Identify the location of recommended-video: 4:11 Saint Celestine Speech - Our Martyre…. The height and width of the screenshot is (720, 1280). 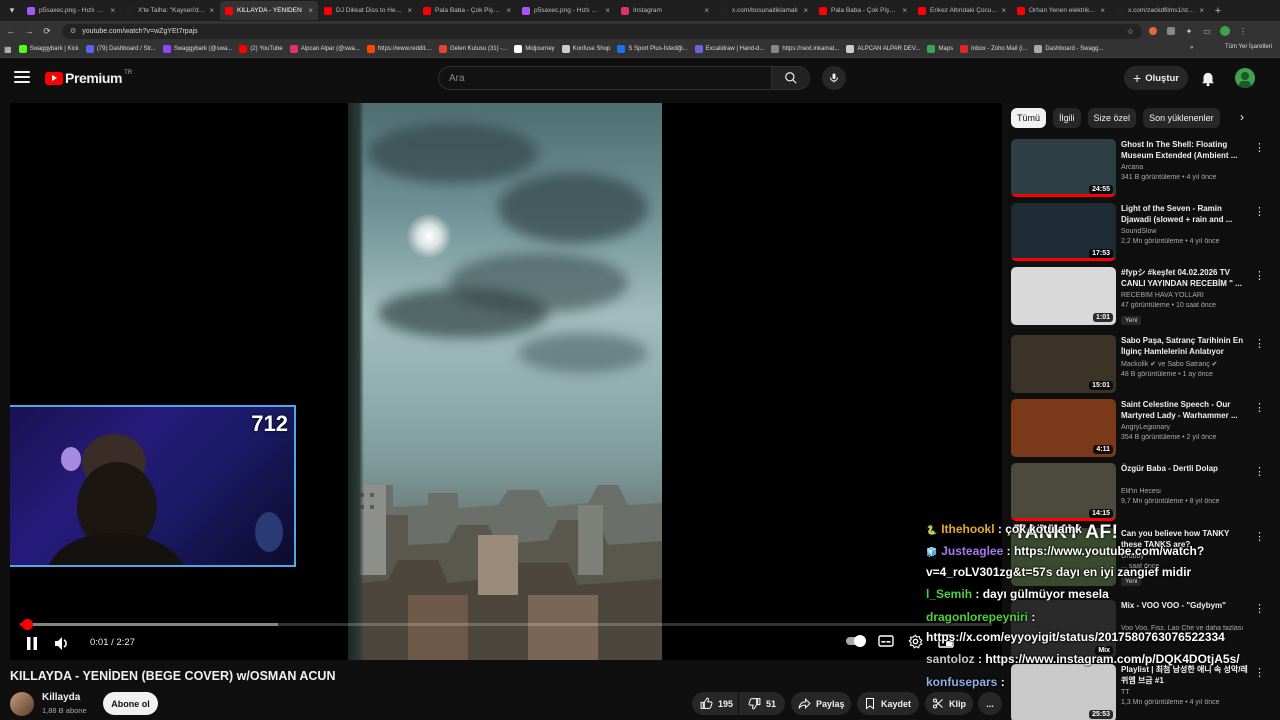
(1141, 428).